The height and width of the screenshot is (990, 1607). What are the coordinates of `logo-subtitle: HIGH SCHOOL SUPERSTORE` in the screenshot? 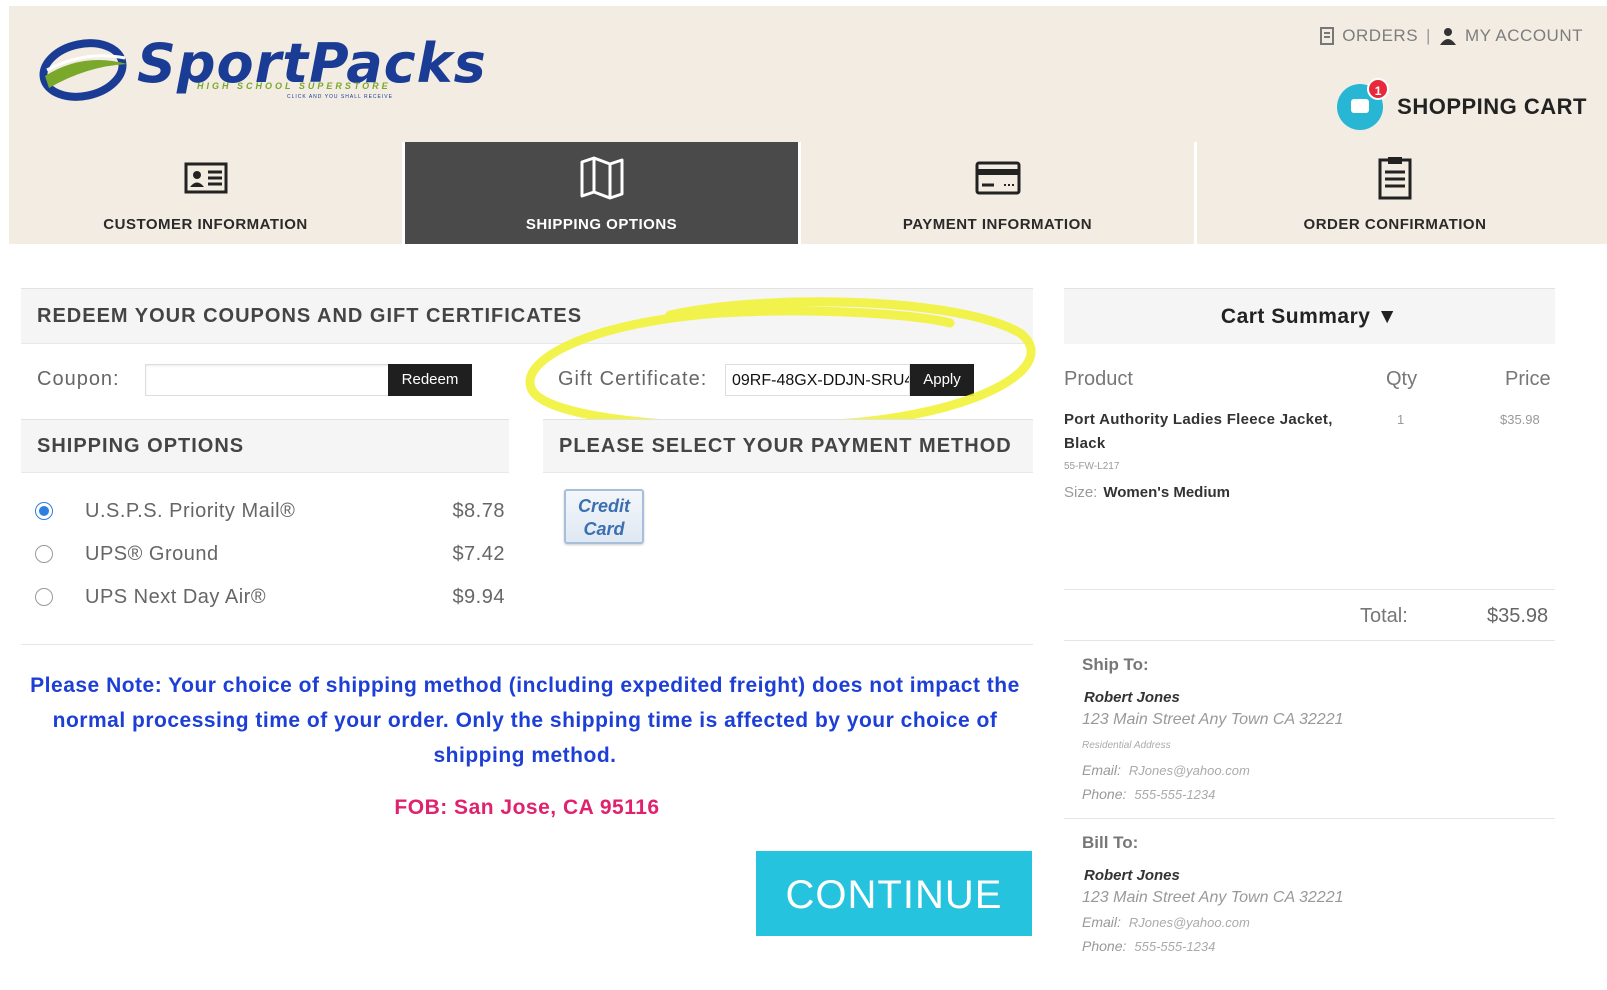 It's located at (294, 86).